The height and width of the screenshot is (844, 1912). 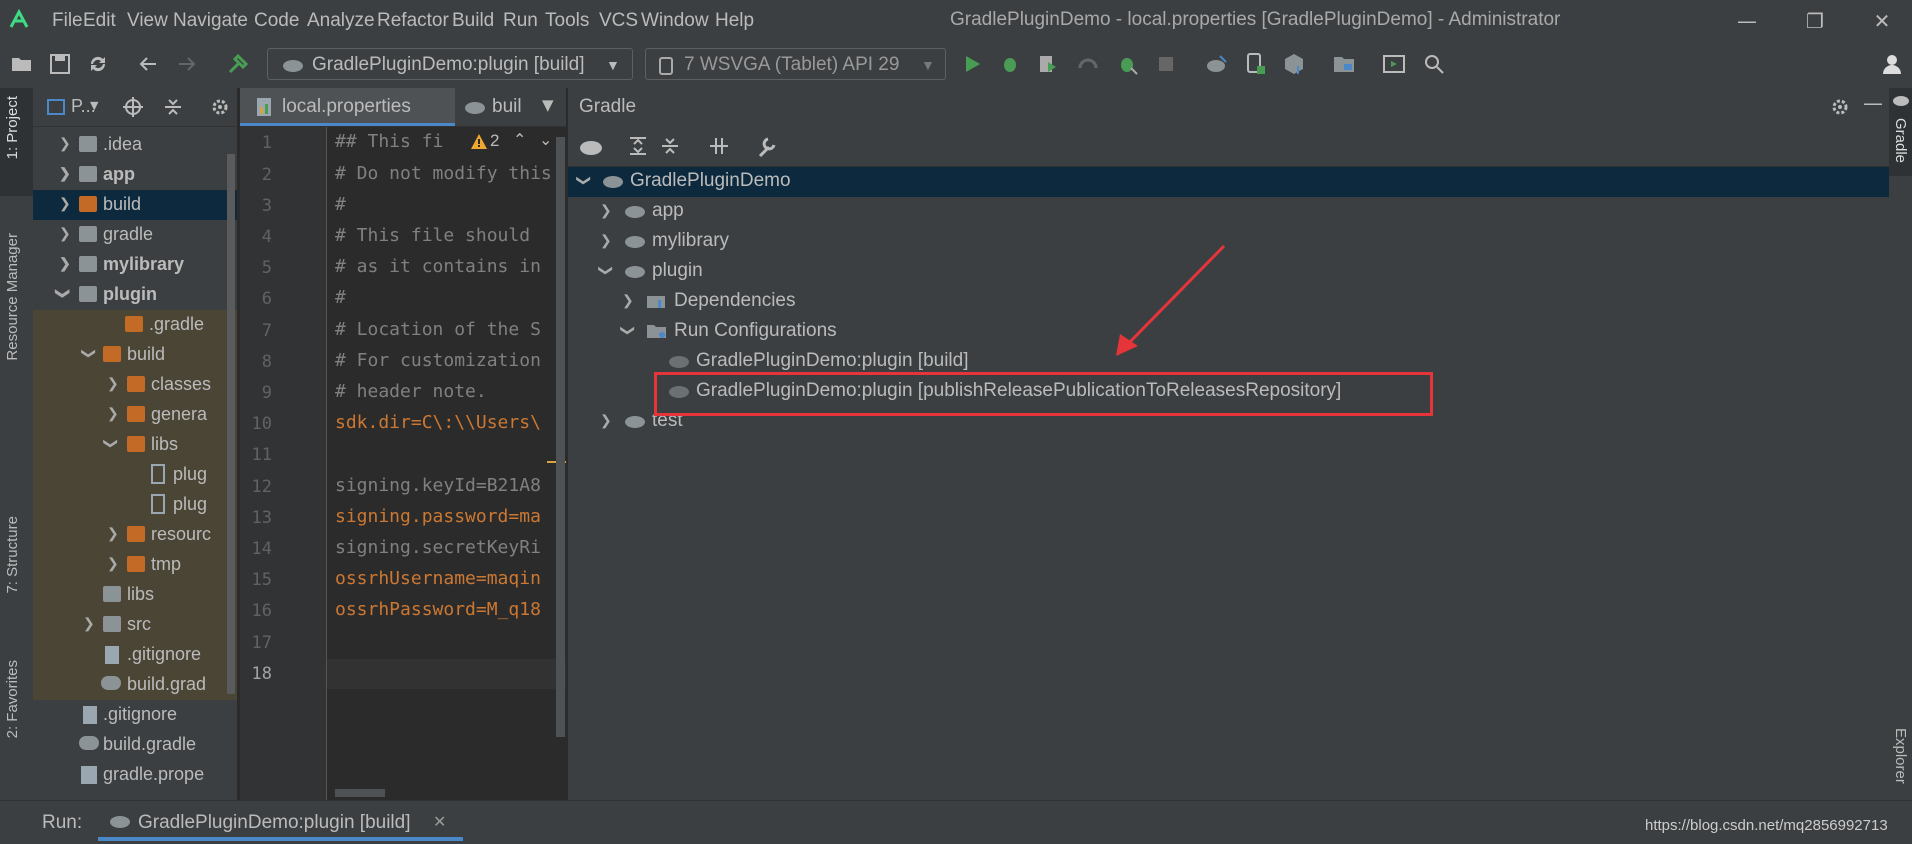 I want to click on tree-item-plugin-jar-1: plug, so click(x=135, y=475).